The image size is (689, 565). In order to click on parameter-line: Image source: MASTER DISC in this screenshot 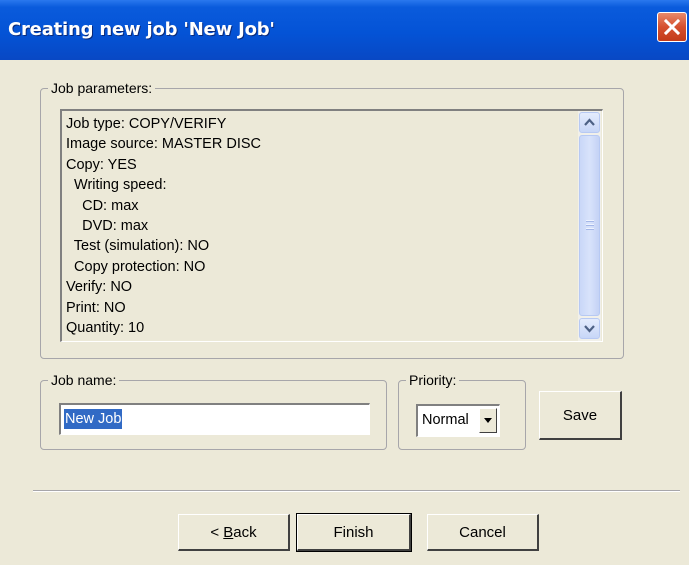, I will do `click(163, 144)`.